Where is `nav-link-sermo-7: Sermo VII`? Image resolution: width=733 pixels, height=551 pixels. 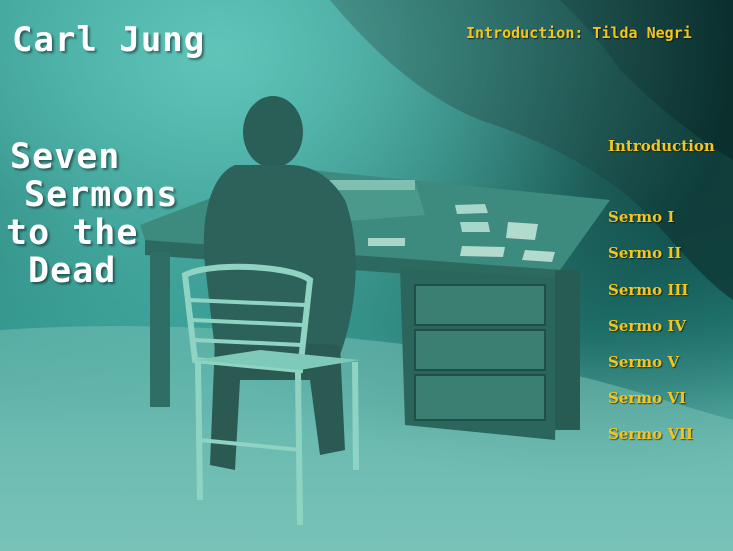 nav-link-sermo-7: Sermo VII is located at coordinates (650, 434).